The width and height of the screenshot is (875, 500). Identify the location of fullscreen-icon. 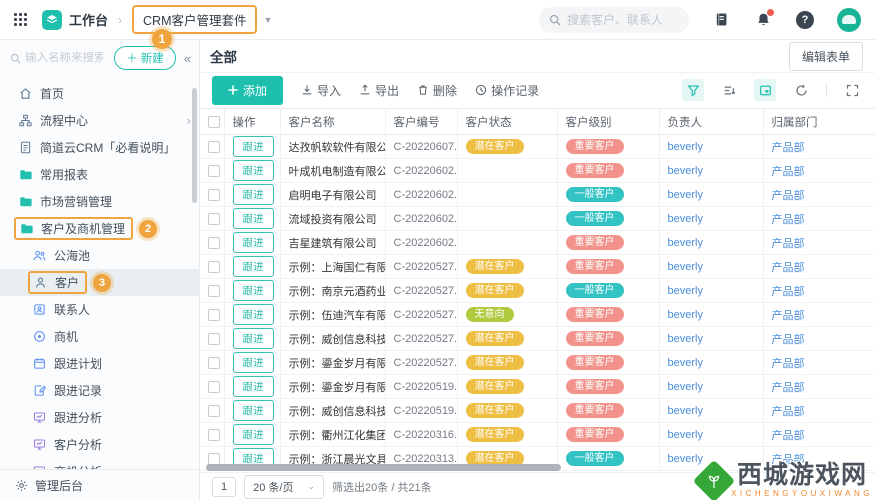
(852, 90).